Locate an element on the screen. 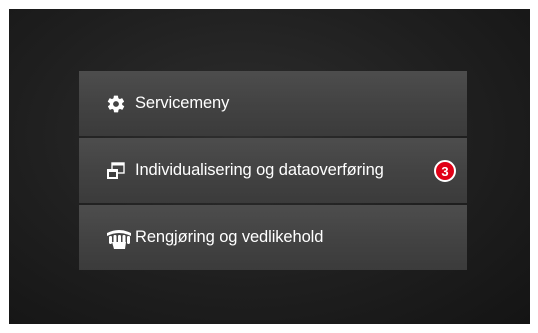 This screenshot has width=538, height=333. notification-badge: 3 is located at coordinates (445, 171).